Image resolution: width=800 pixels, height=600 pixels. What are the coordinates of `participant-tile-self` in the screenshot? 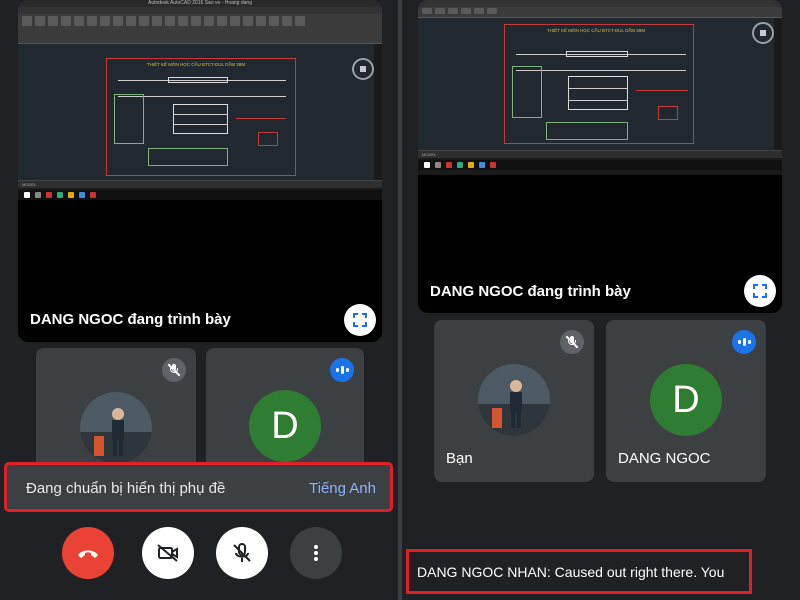 It's located at (116, 410).